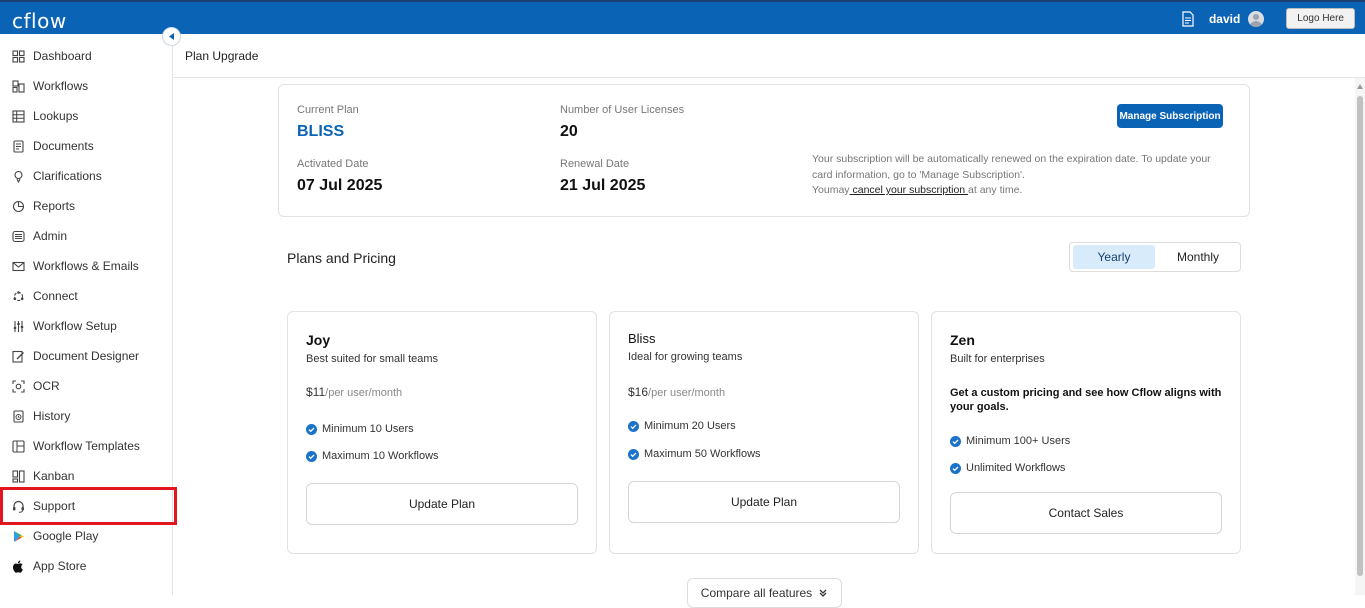  Describe the element at coordinates (368, 429) in the screenshot. I see `feature-label: Minimum 10 Users` at that location.